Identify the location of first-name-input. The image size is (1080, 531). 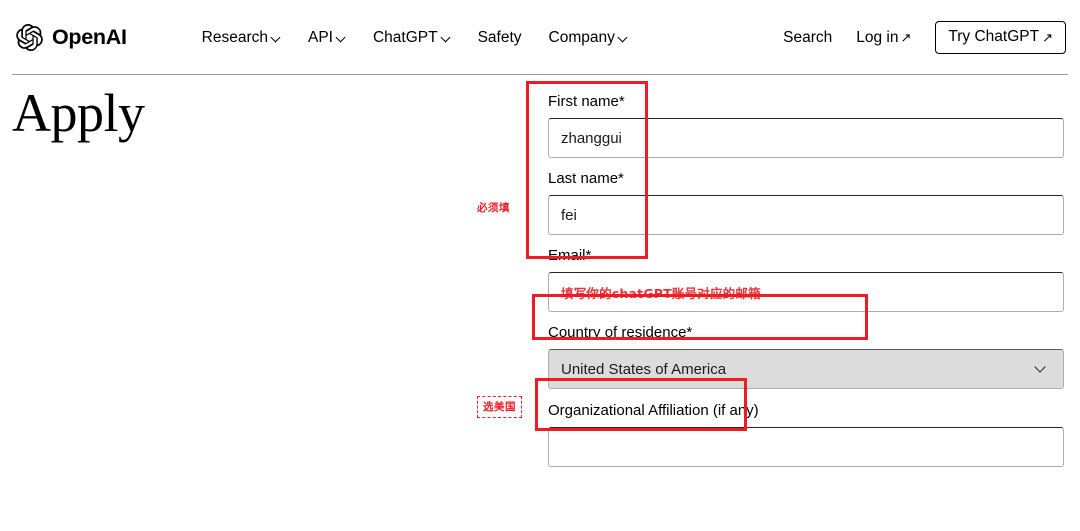
(806, 138).